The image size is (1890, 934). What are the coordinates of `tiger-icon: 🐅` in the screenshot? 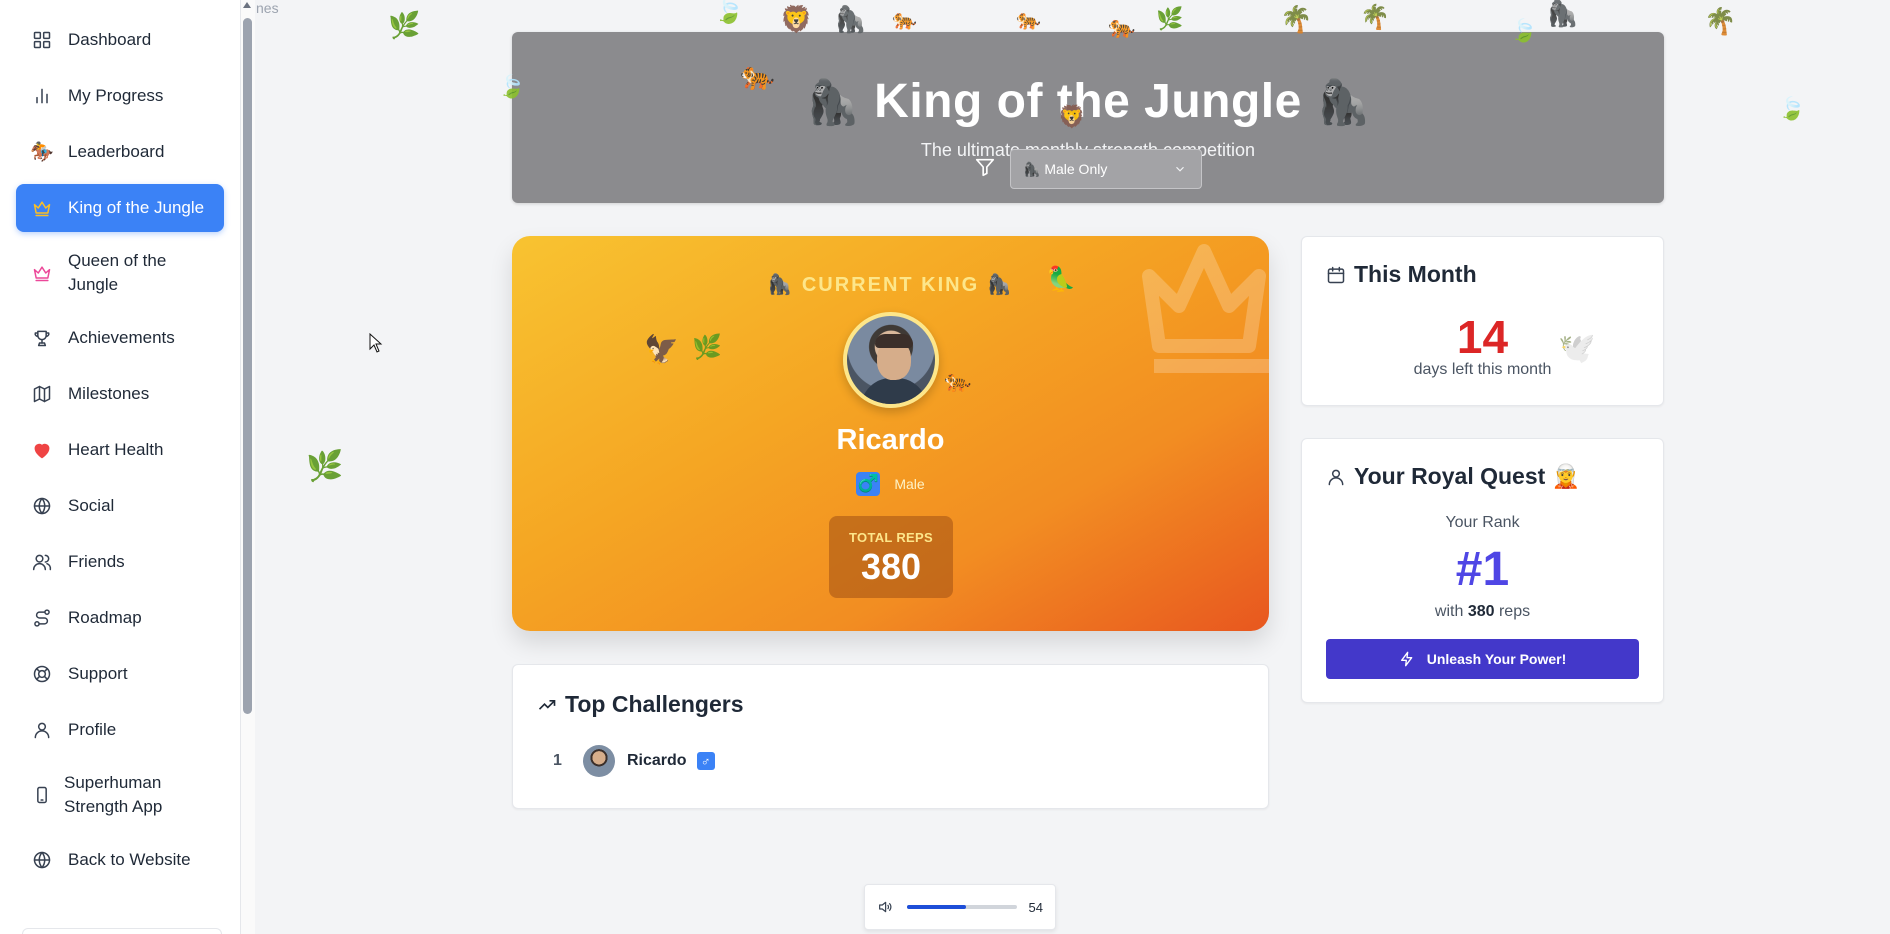 It's located at (1028, 20).